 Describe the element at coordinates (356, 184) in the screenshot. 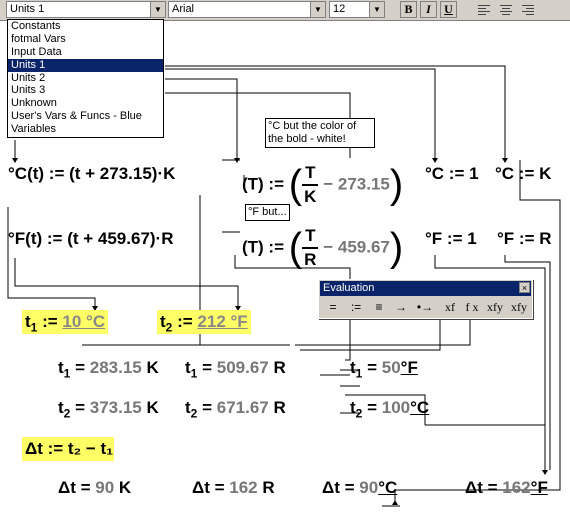

I see `minus-273: − 273.15` at that location.